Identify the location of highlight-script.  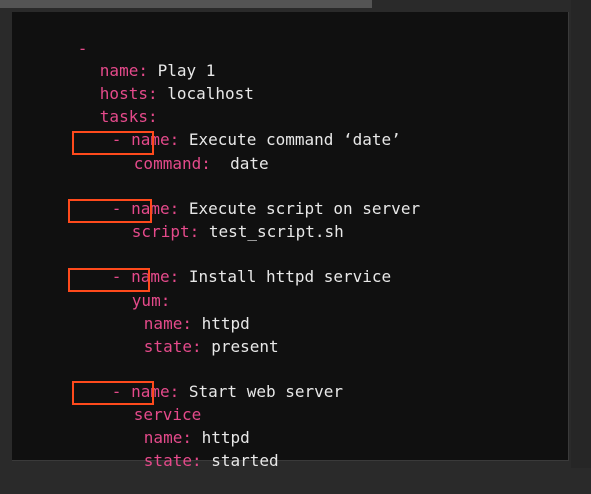
(110, 211).